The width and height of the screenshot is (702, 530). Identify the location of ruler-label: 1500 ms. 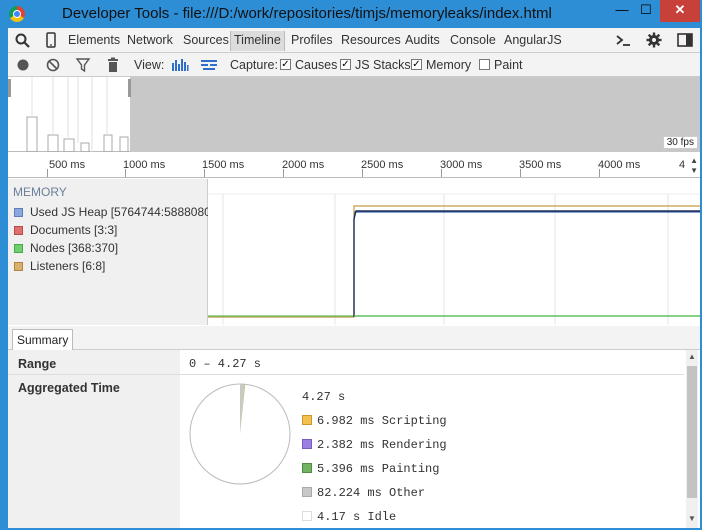
(223, 165).